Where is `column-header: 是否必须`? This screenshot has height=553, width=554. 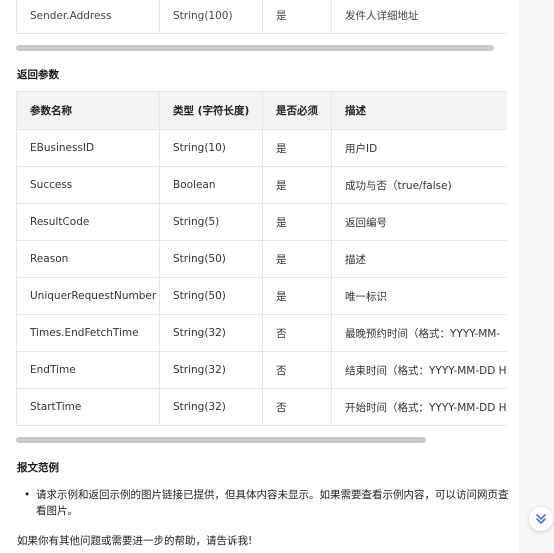 column-header: 是否必须 is located at coordinates (297, 110).